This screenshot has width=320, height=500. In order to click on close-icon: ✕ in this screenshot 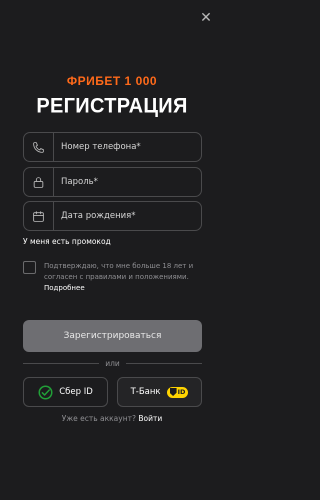, I will do `click(206, 18)`.